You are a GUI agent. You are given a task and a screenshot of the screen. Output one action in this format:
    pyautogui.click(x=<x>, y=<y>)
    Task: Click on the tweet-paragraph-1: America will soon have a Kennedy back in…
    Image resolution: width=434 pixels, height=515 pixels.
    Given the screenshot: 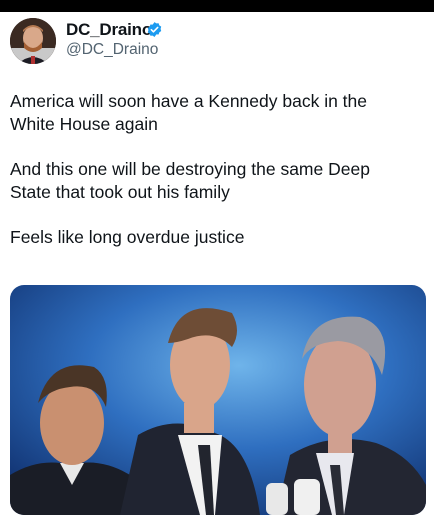 What is the action you would take?
    pyautogui.click(x=189, y=112)
    